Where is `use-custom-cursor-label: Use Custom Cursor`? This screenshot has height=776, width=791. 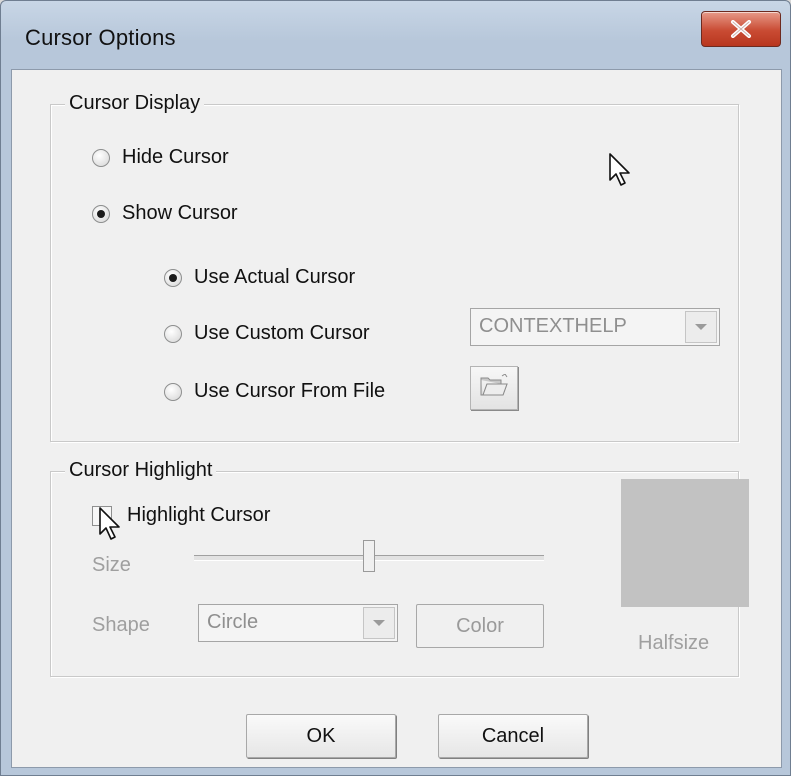
use-custom-cursor-label: Use Custom Cursor is located at coordinates (282, 333).